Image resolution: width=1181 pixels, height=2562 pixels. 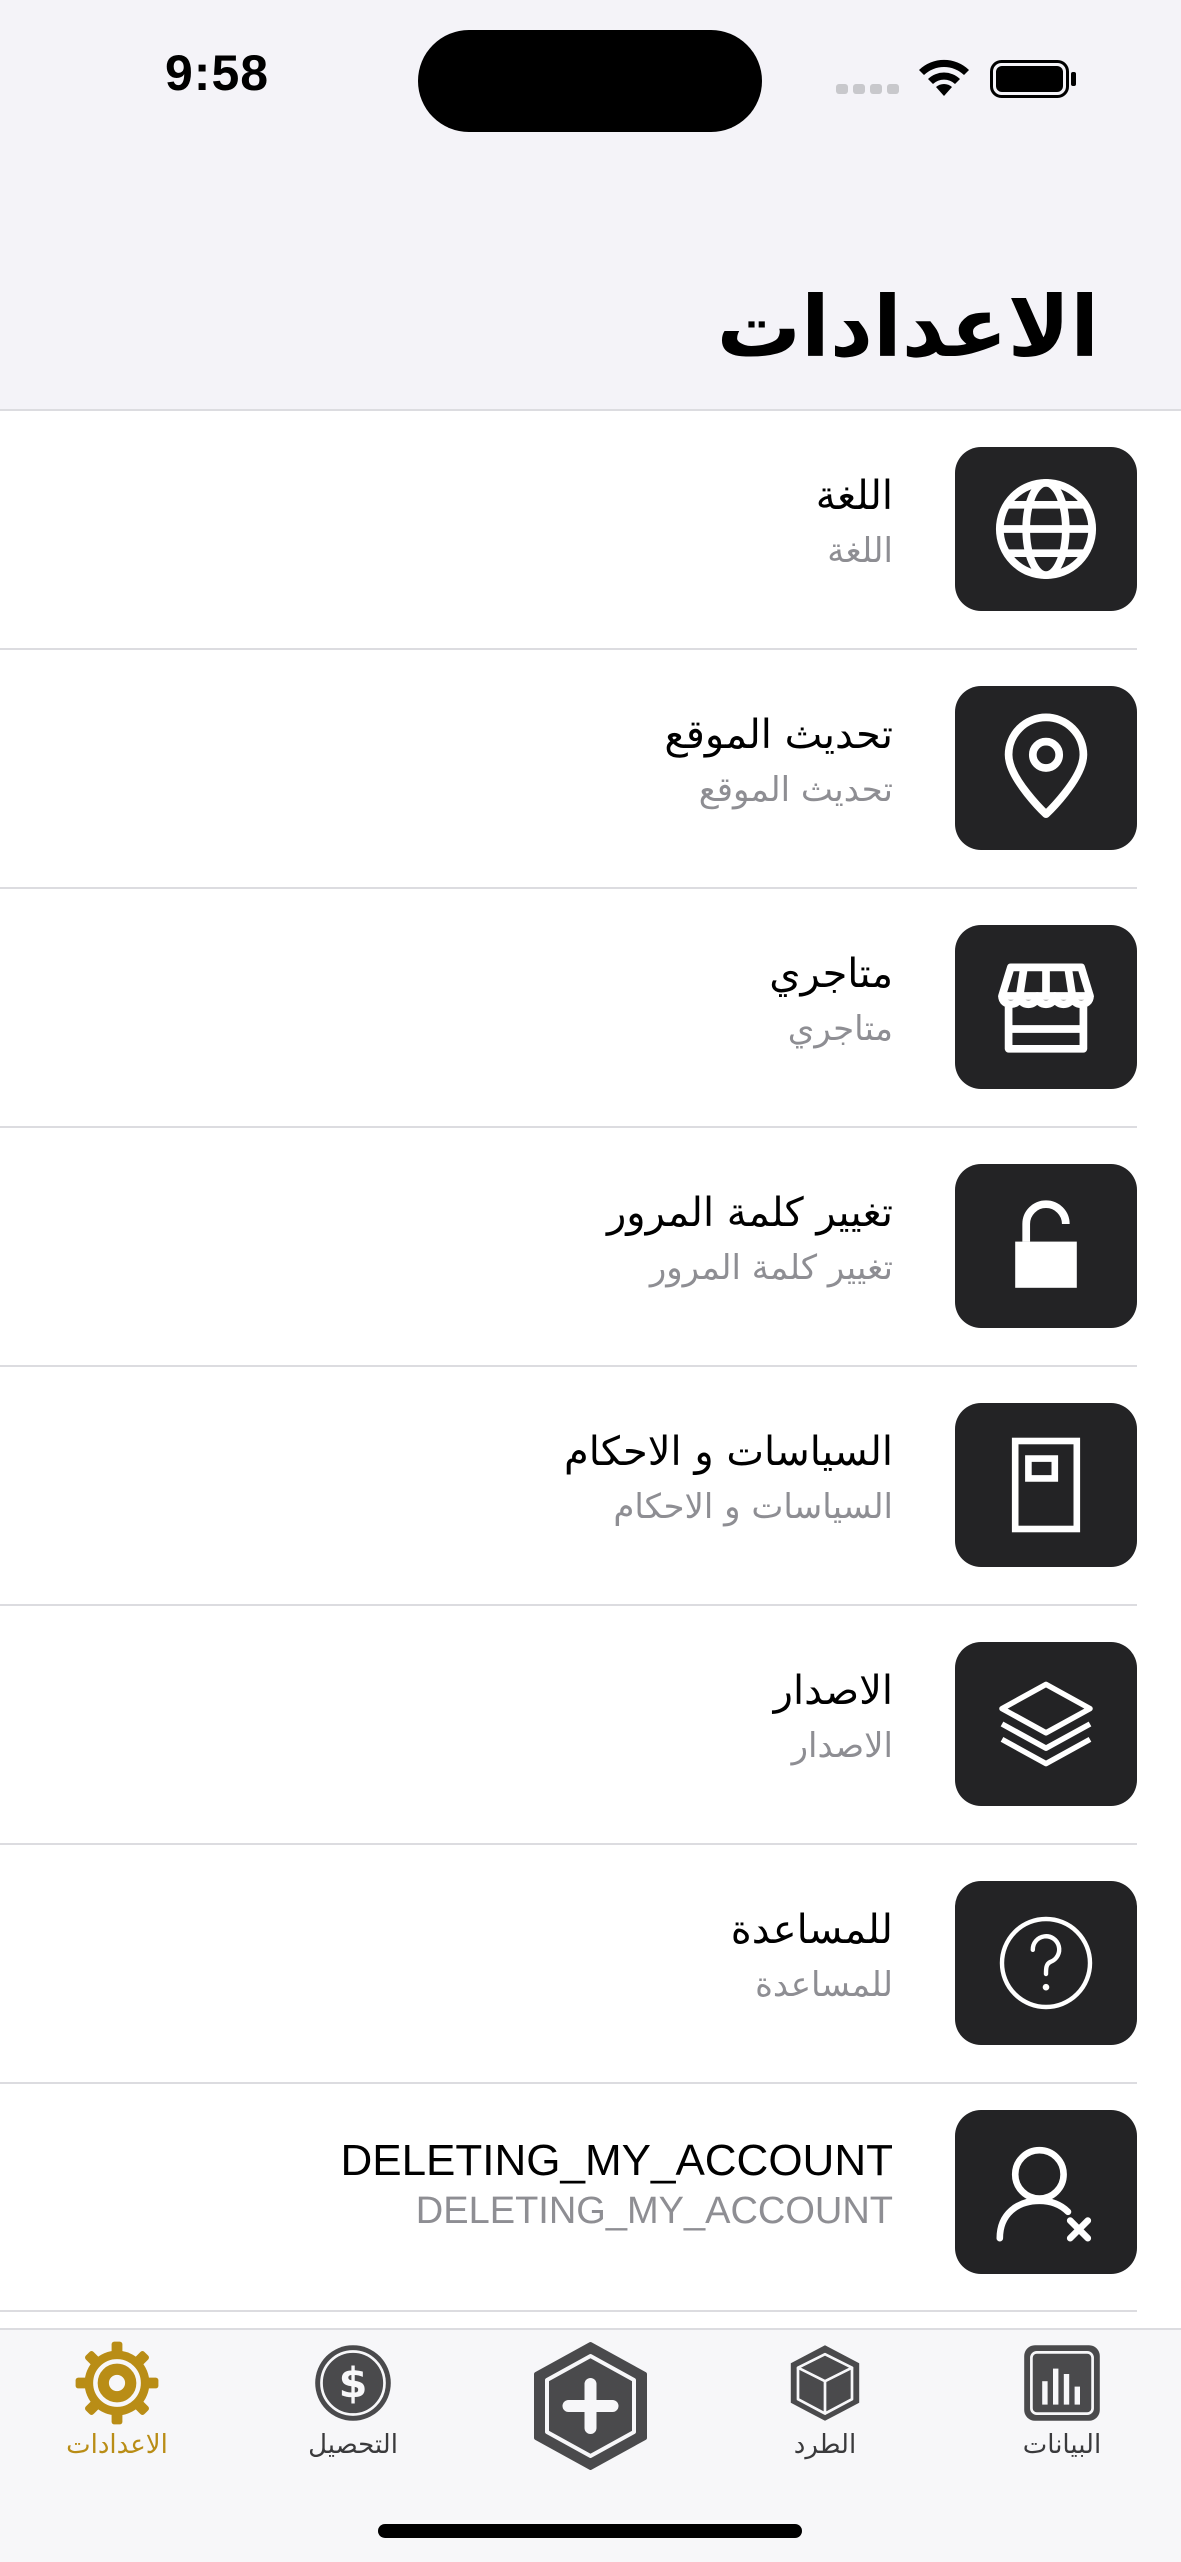 I want to click on tab-package: الطرد, so click(x=825, y=2405).